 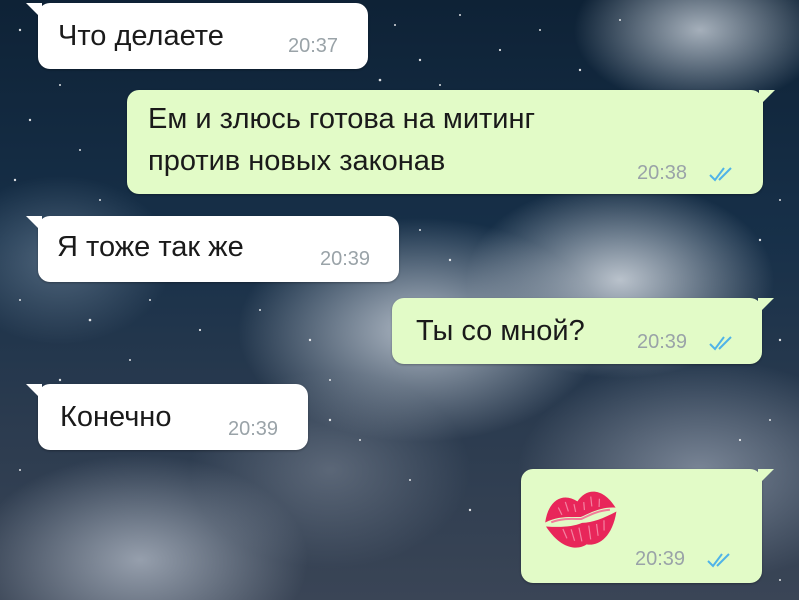 I want to click on message-bubble-outgoing: 20:39, so click(x=647, y=526).